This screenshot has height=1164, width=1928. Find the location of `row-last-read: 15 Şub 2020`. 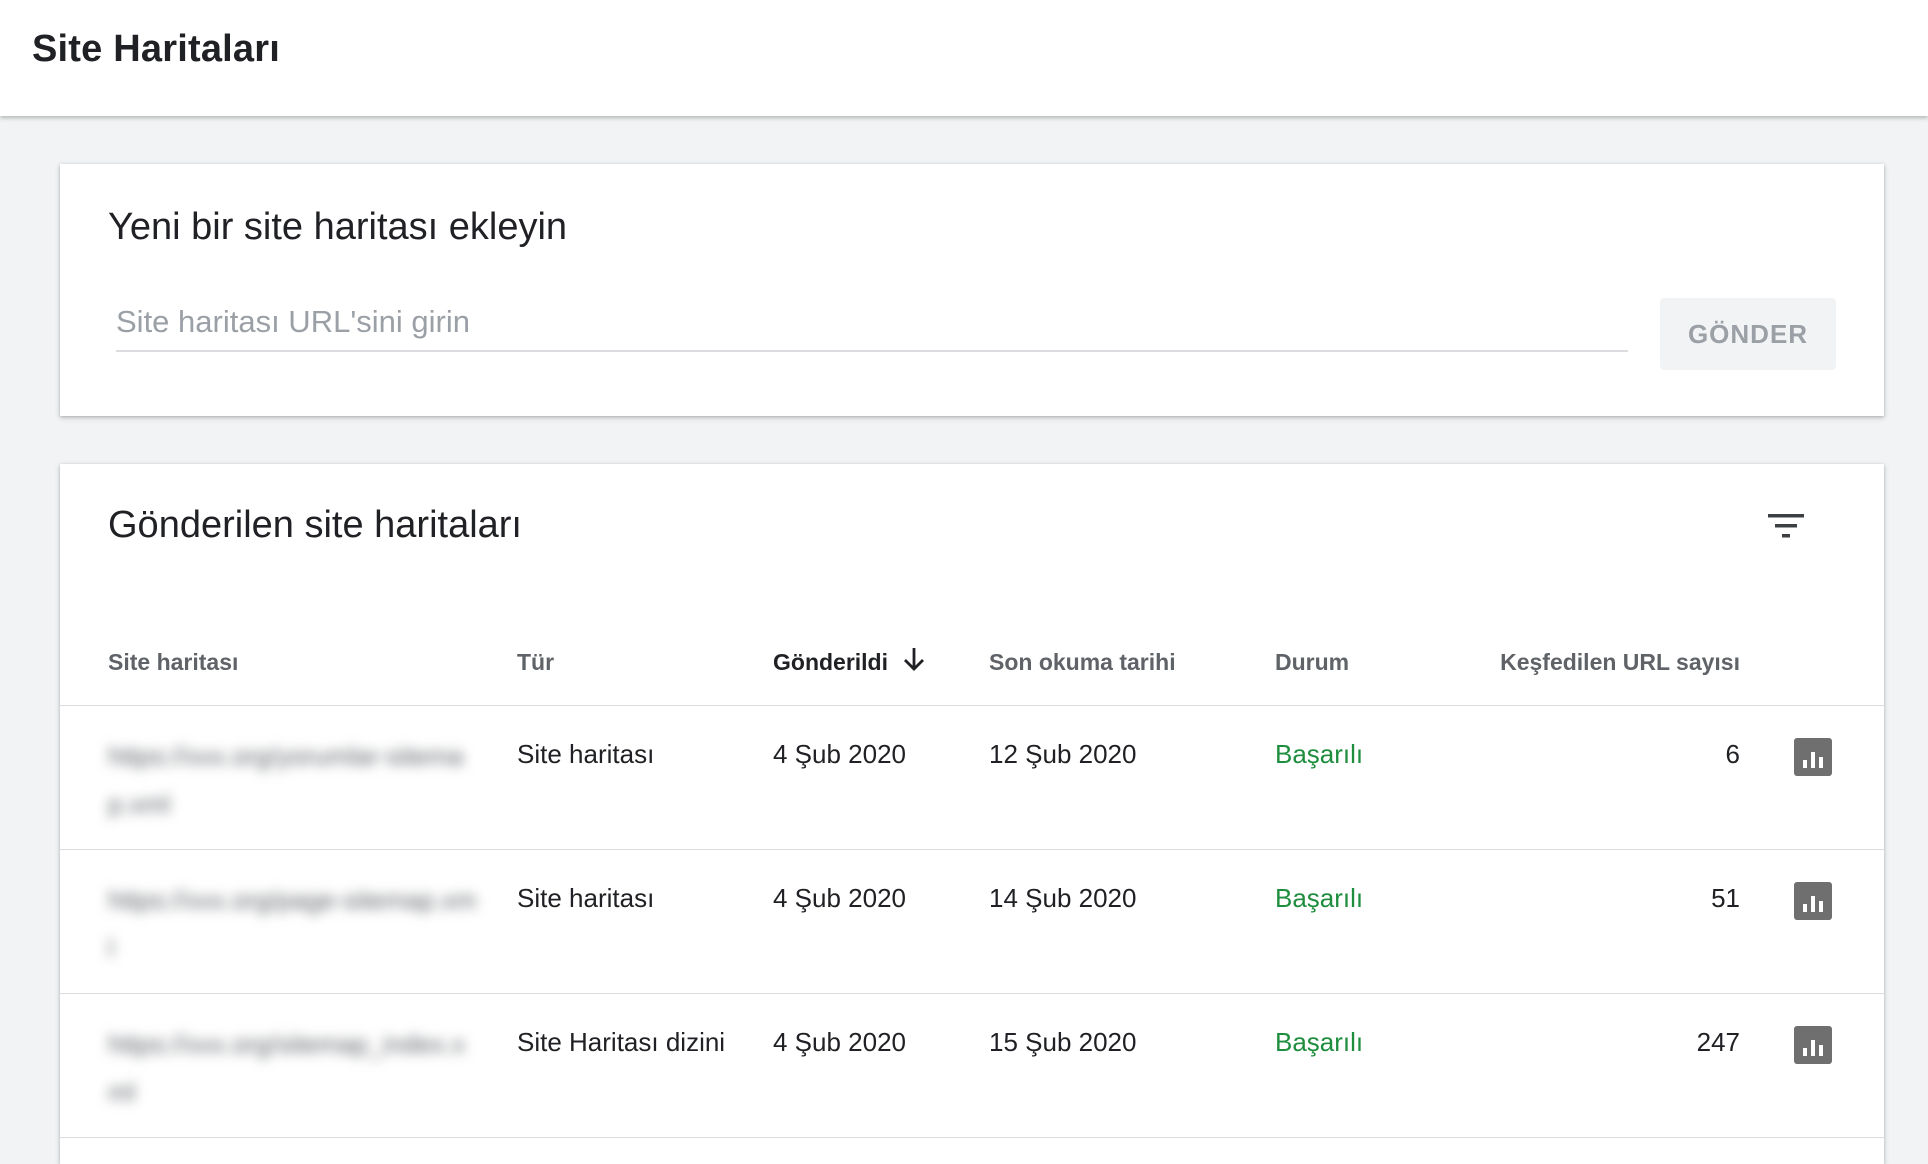

row-last-read: 15 Şub 2020 is located at coordinates (1063, 1042).